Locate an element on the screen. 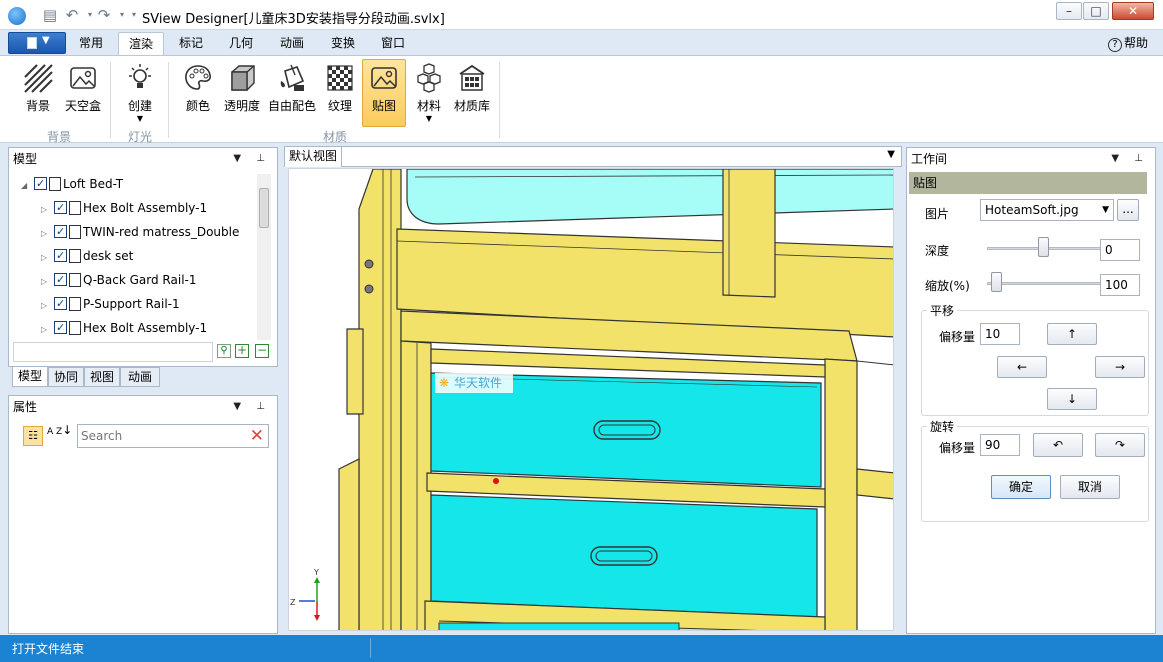  properties-search-input is located at coordinates (161, 436).